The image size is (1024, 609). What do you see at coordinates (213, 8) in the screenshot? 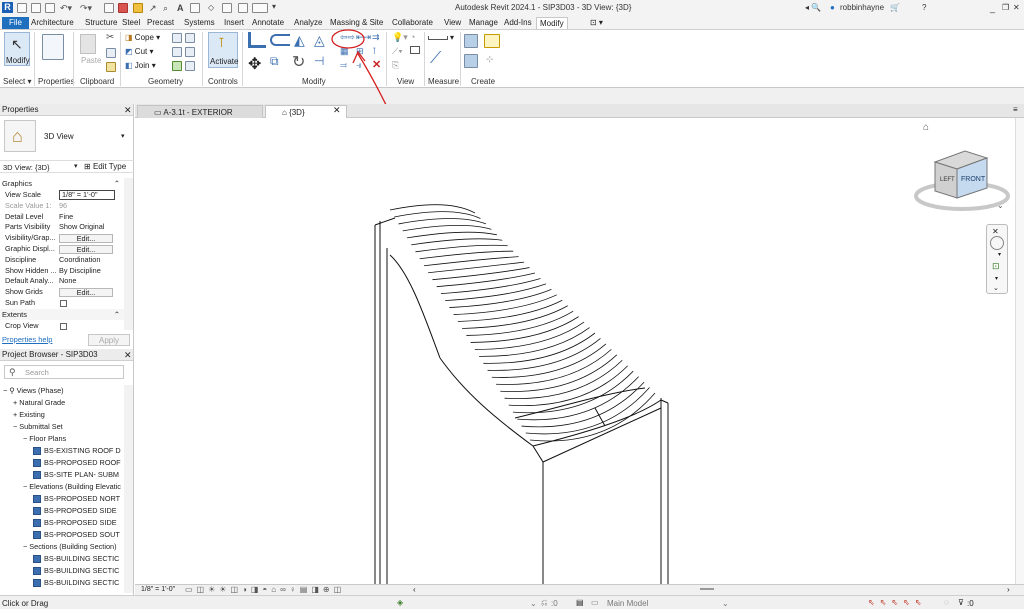
I see `section-icon: ◇` at bounding box center [213, 8].